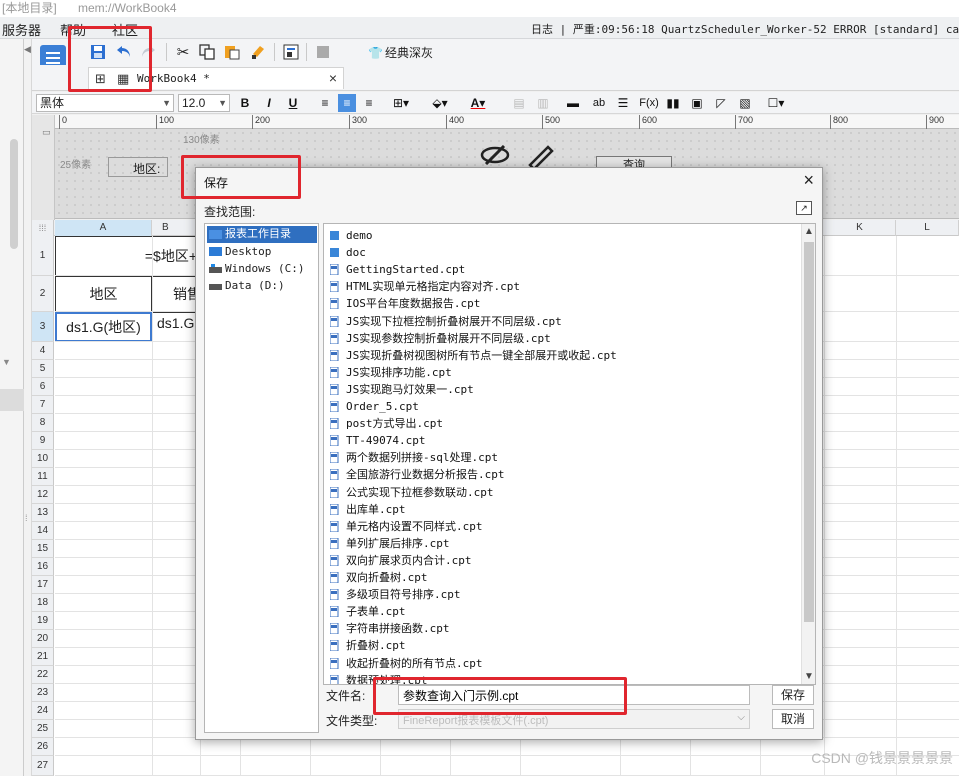 The width and height of the screenshot is (959, 776). Describe the element at coordinates (373, 406) in the screenshot. I see `file-item: Order_5.cpt` at that location.